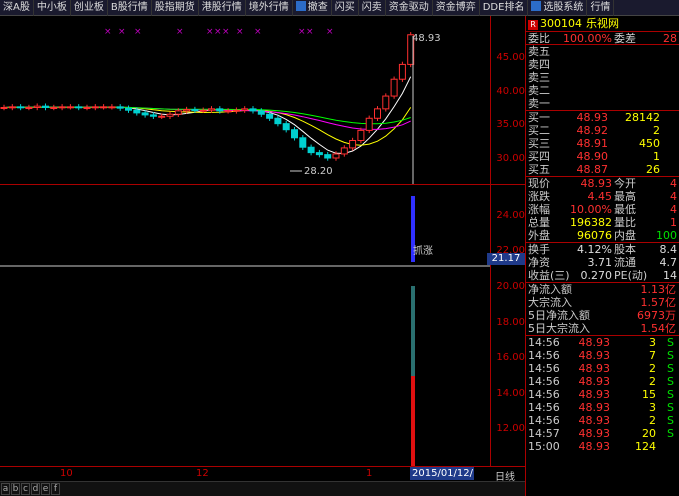  What do you see at coordinates (345, 8) in the screenshot?
I see `toolbar-item: 闪买` at bounding box center [345, 8].